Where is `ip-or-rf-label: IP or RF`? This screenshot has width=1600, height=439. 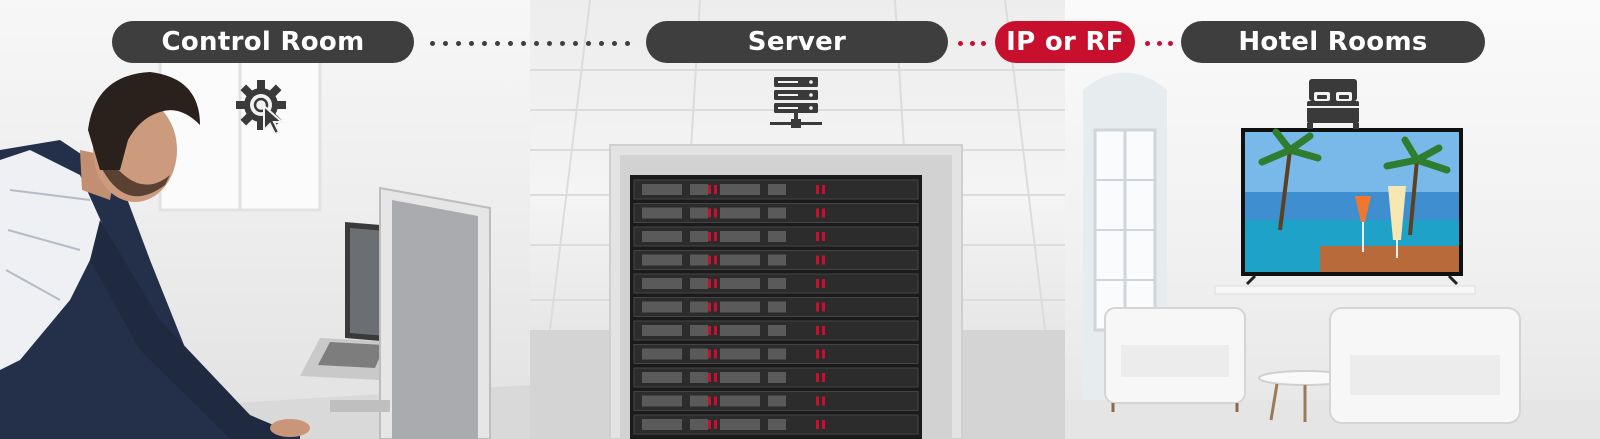 ip-or-rf-label: IP or RF is located at coordinates (1065, 42).